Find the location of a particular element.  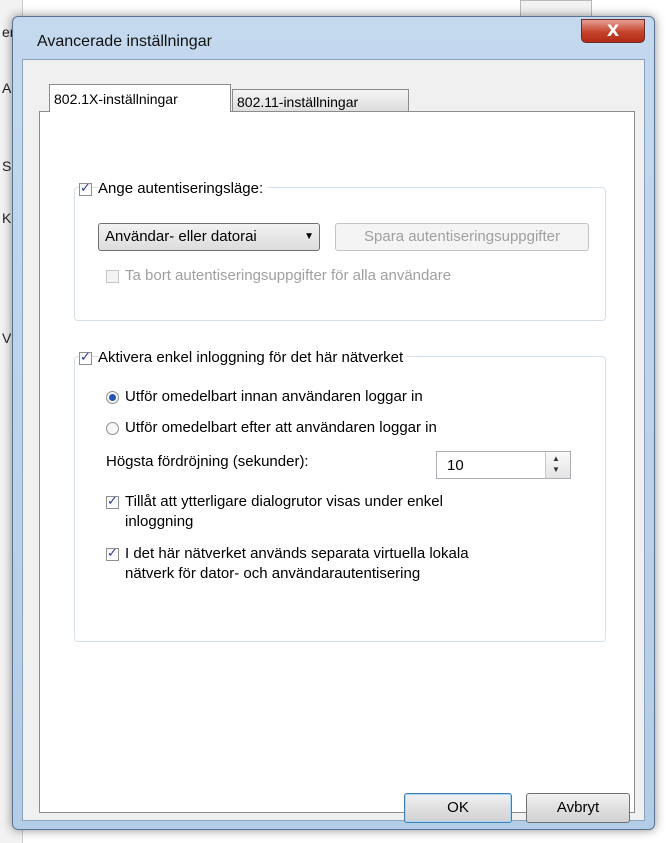

auth-mode-value: Användar- eller datorai is located at coordinates (181, 236).